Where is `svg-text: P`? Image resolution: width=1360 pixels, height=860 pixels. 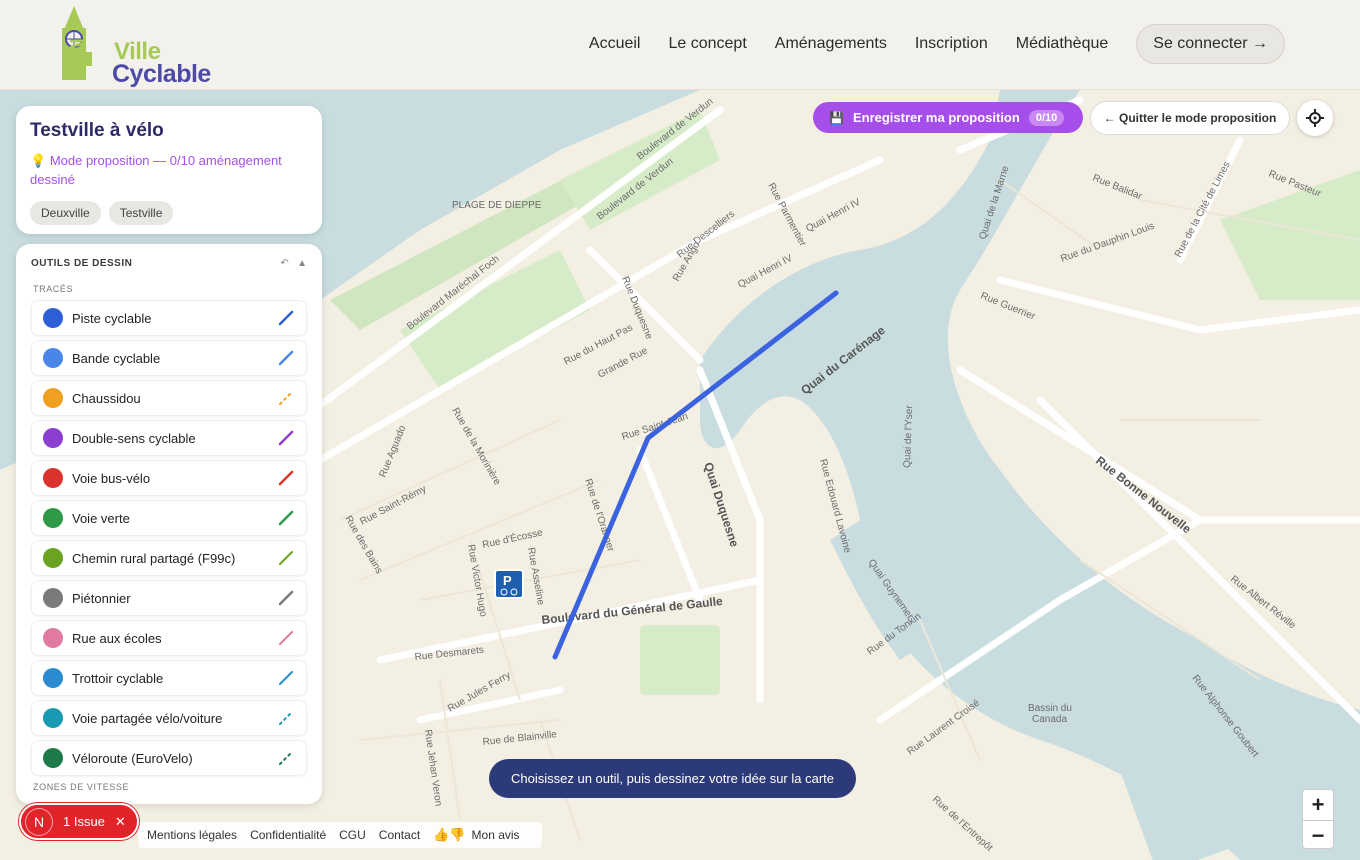
svg-text: P is located at coordinates (507, 580).